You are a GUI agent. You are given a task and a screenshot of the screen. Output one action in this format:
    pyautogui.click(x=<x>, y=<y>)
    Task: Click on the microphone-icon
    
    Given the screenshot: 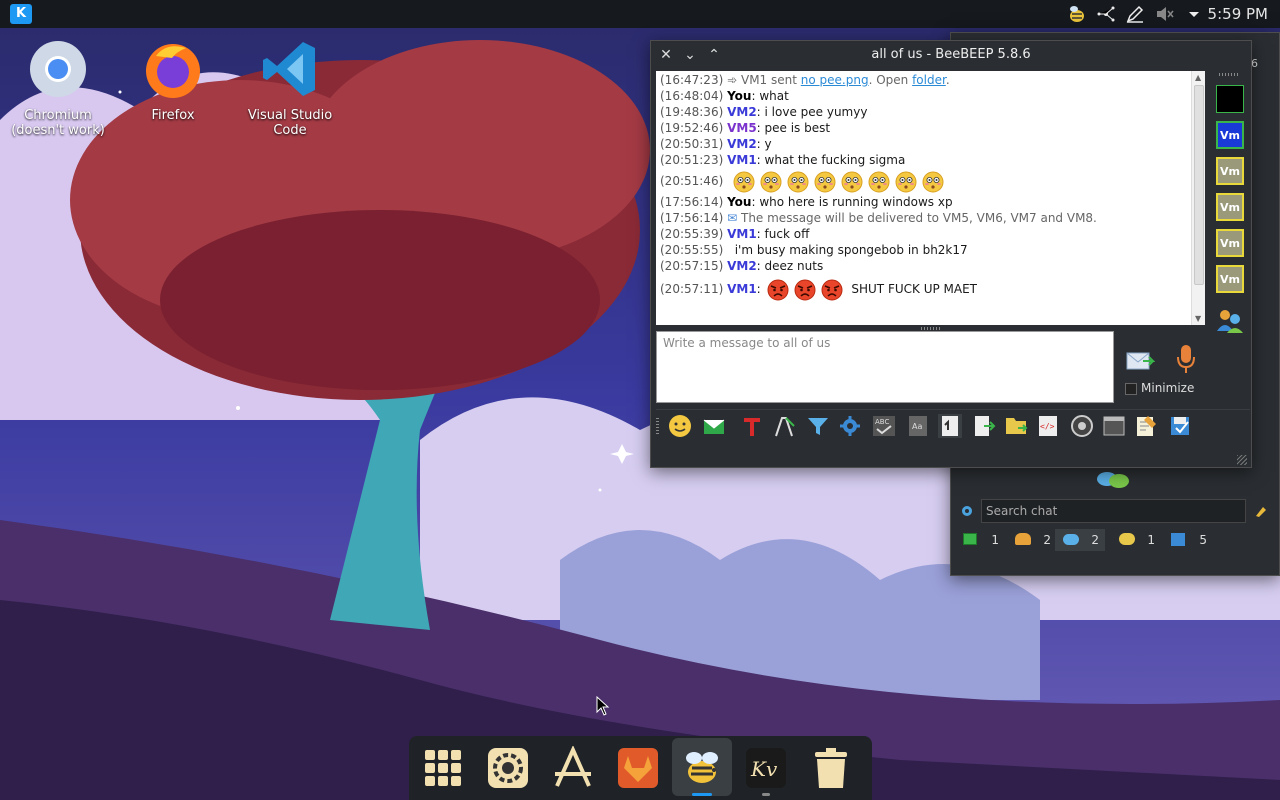 What is the action you would take?
    pyautogui.click(x=1186, y=359)
    